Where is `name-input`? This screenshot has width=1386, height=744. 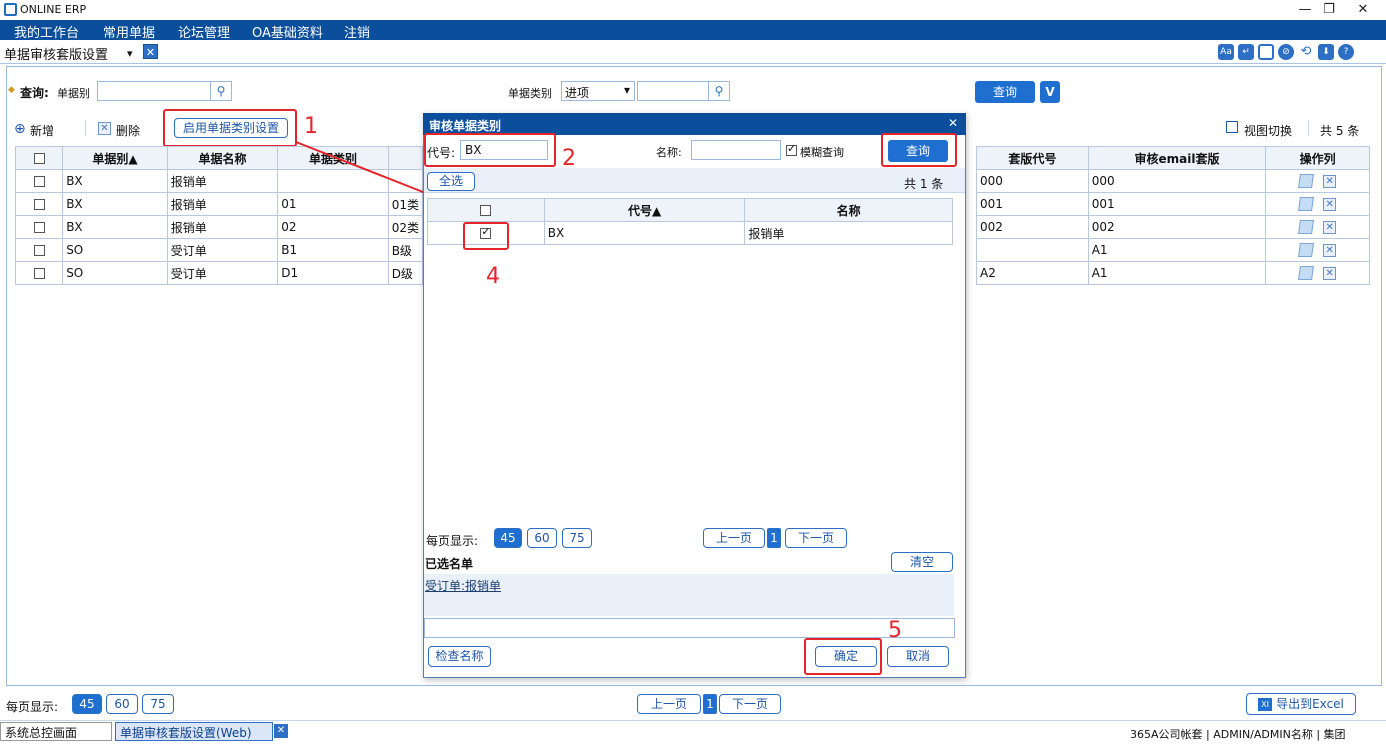
name-input is located at coordinates (736, 150).